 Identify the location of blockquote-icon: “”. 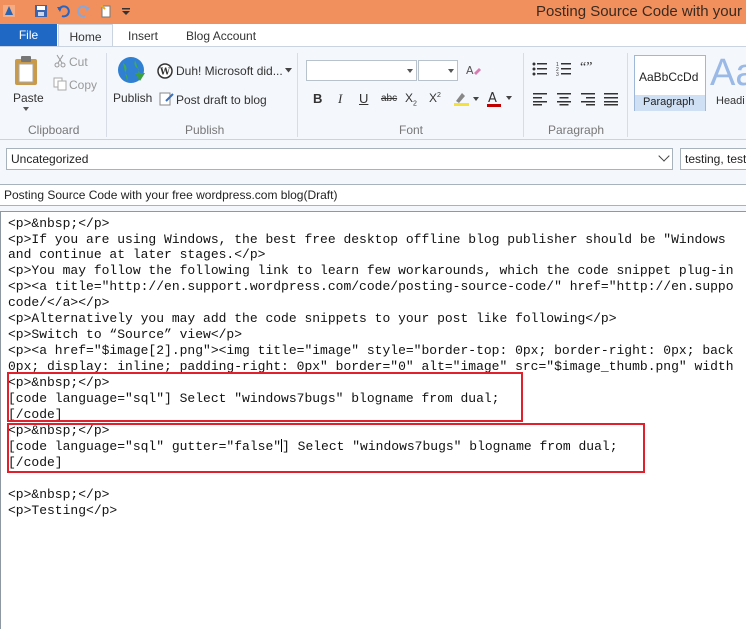
(586, 68).